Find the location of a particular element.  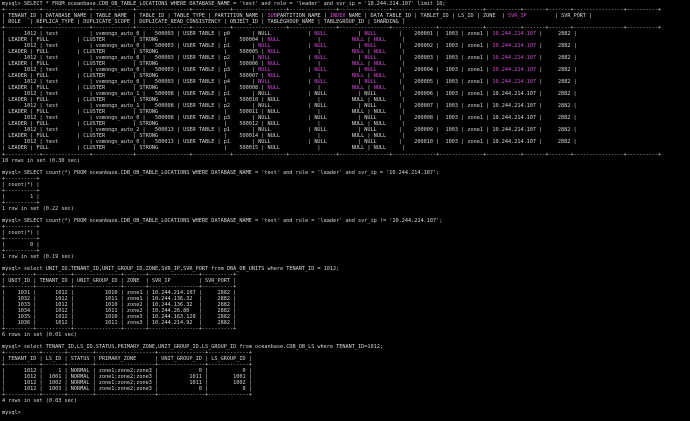

terminal-text: 1 row in set (0.22 sec) is located at coordinates (38, 208).